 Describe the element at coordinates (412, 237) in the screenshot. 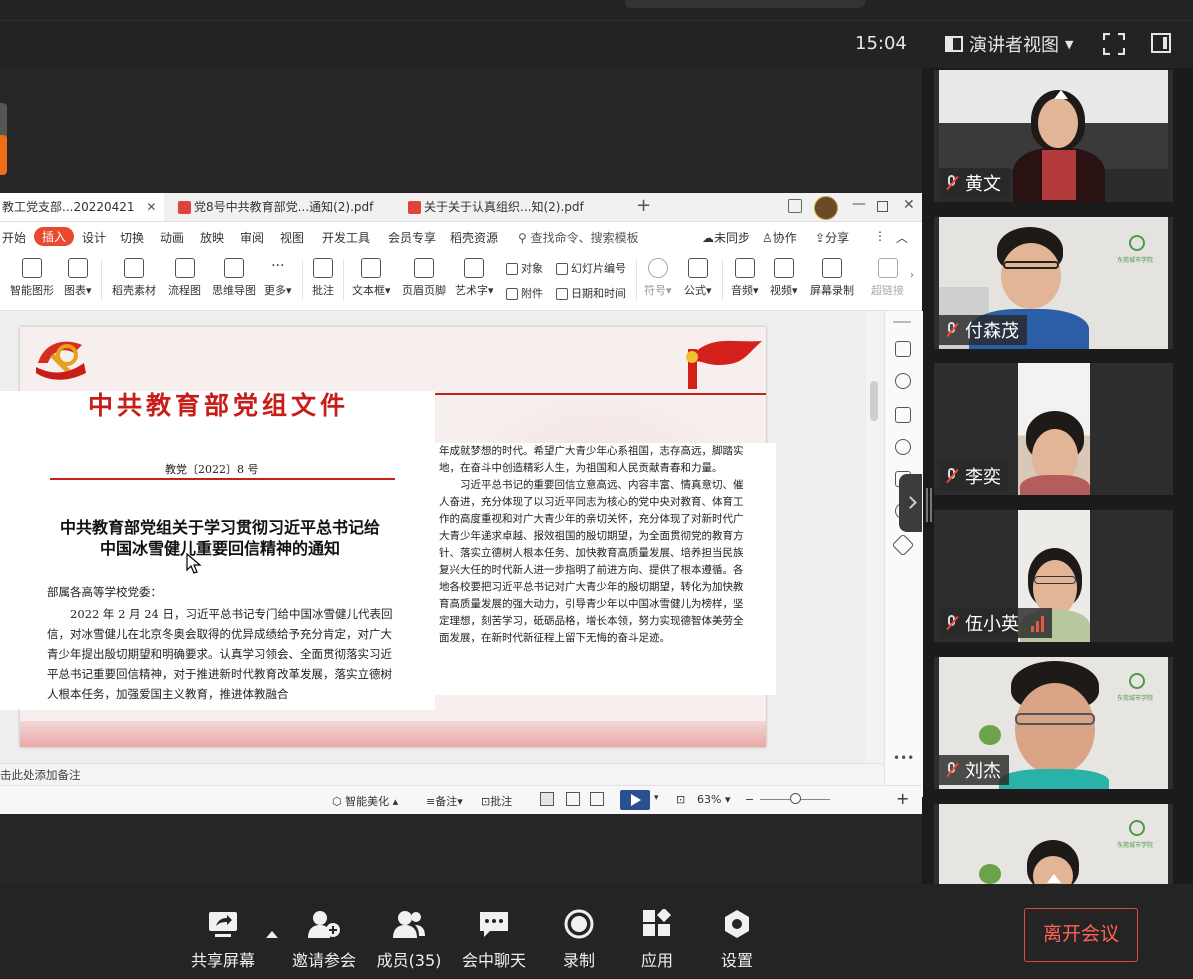

I see `menu-member: 会员专享` at that location.